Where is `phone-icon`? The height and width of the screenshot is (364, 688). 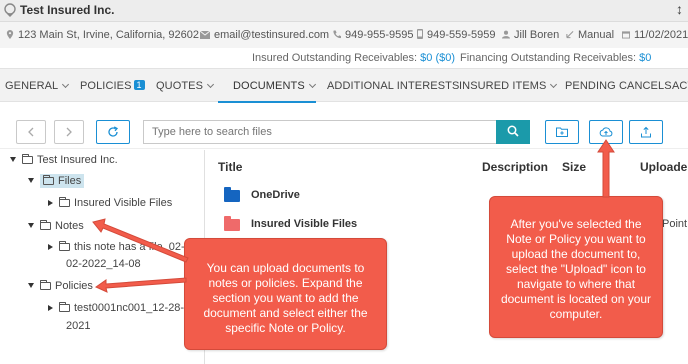
phone-icon is located at coordinates (337, 34).